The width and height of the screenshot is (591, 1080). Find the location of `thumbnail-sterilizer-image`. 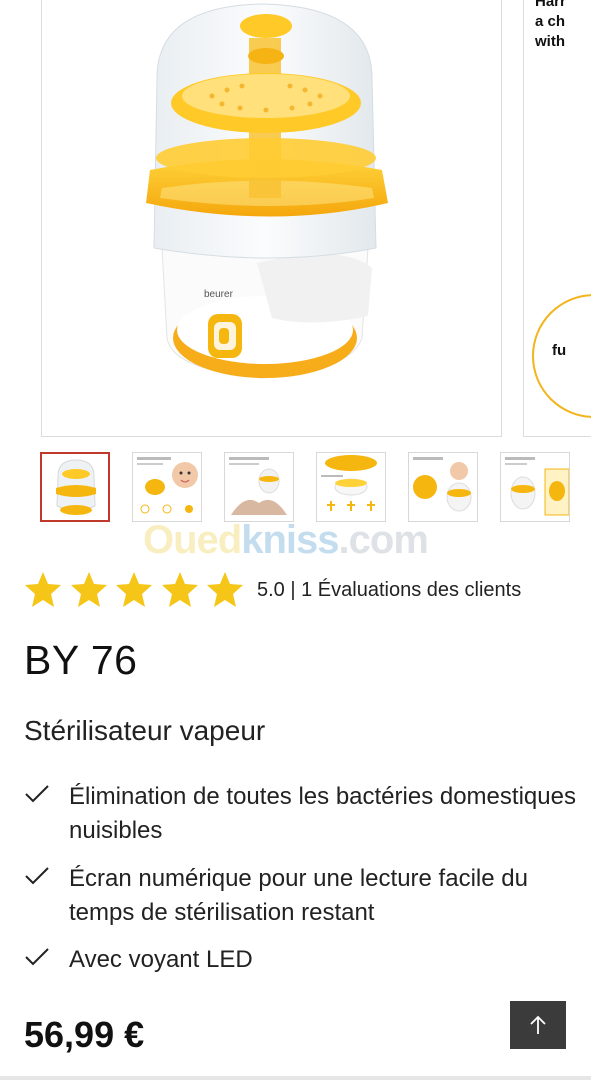

thumbnail-sterilizer-image is located at coordinates (76, 487).